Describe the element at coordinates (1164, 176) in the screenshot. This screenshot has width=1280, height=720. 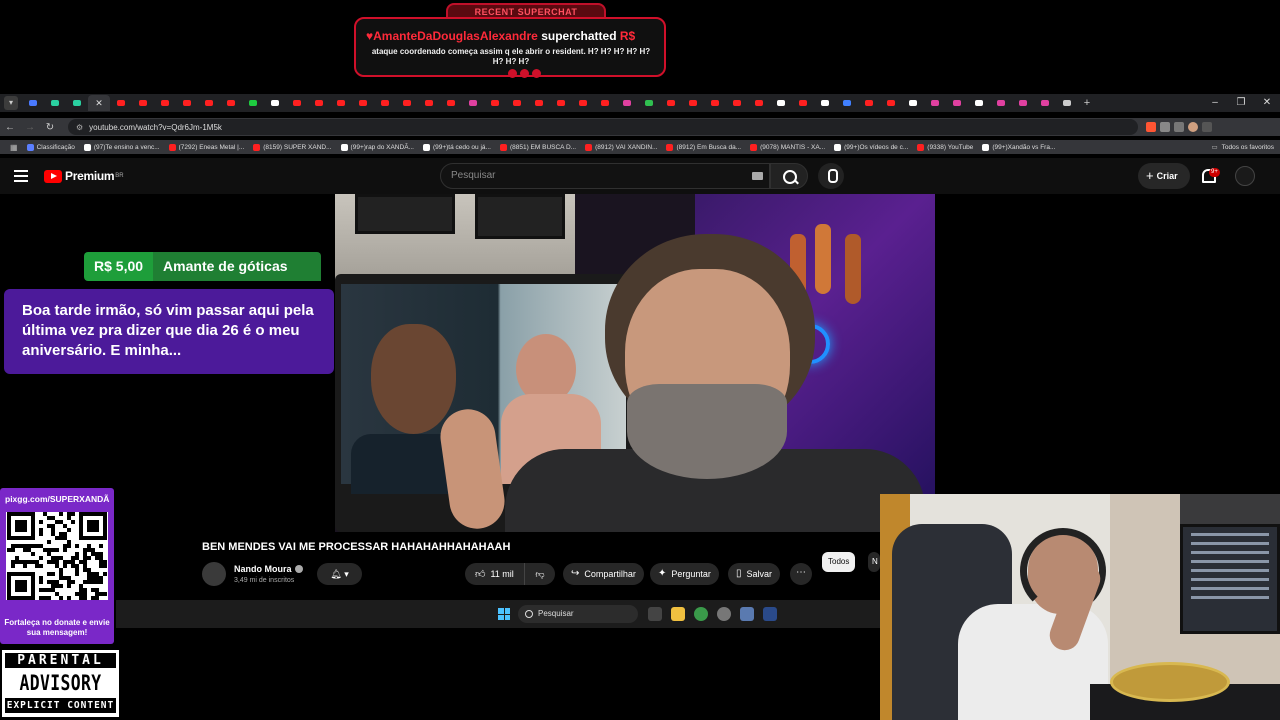
I see `create-button: + Criar` at that location.